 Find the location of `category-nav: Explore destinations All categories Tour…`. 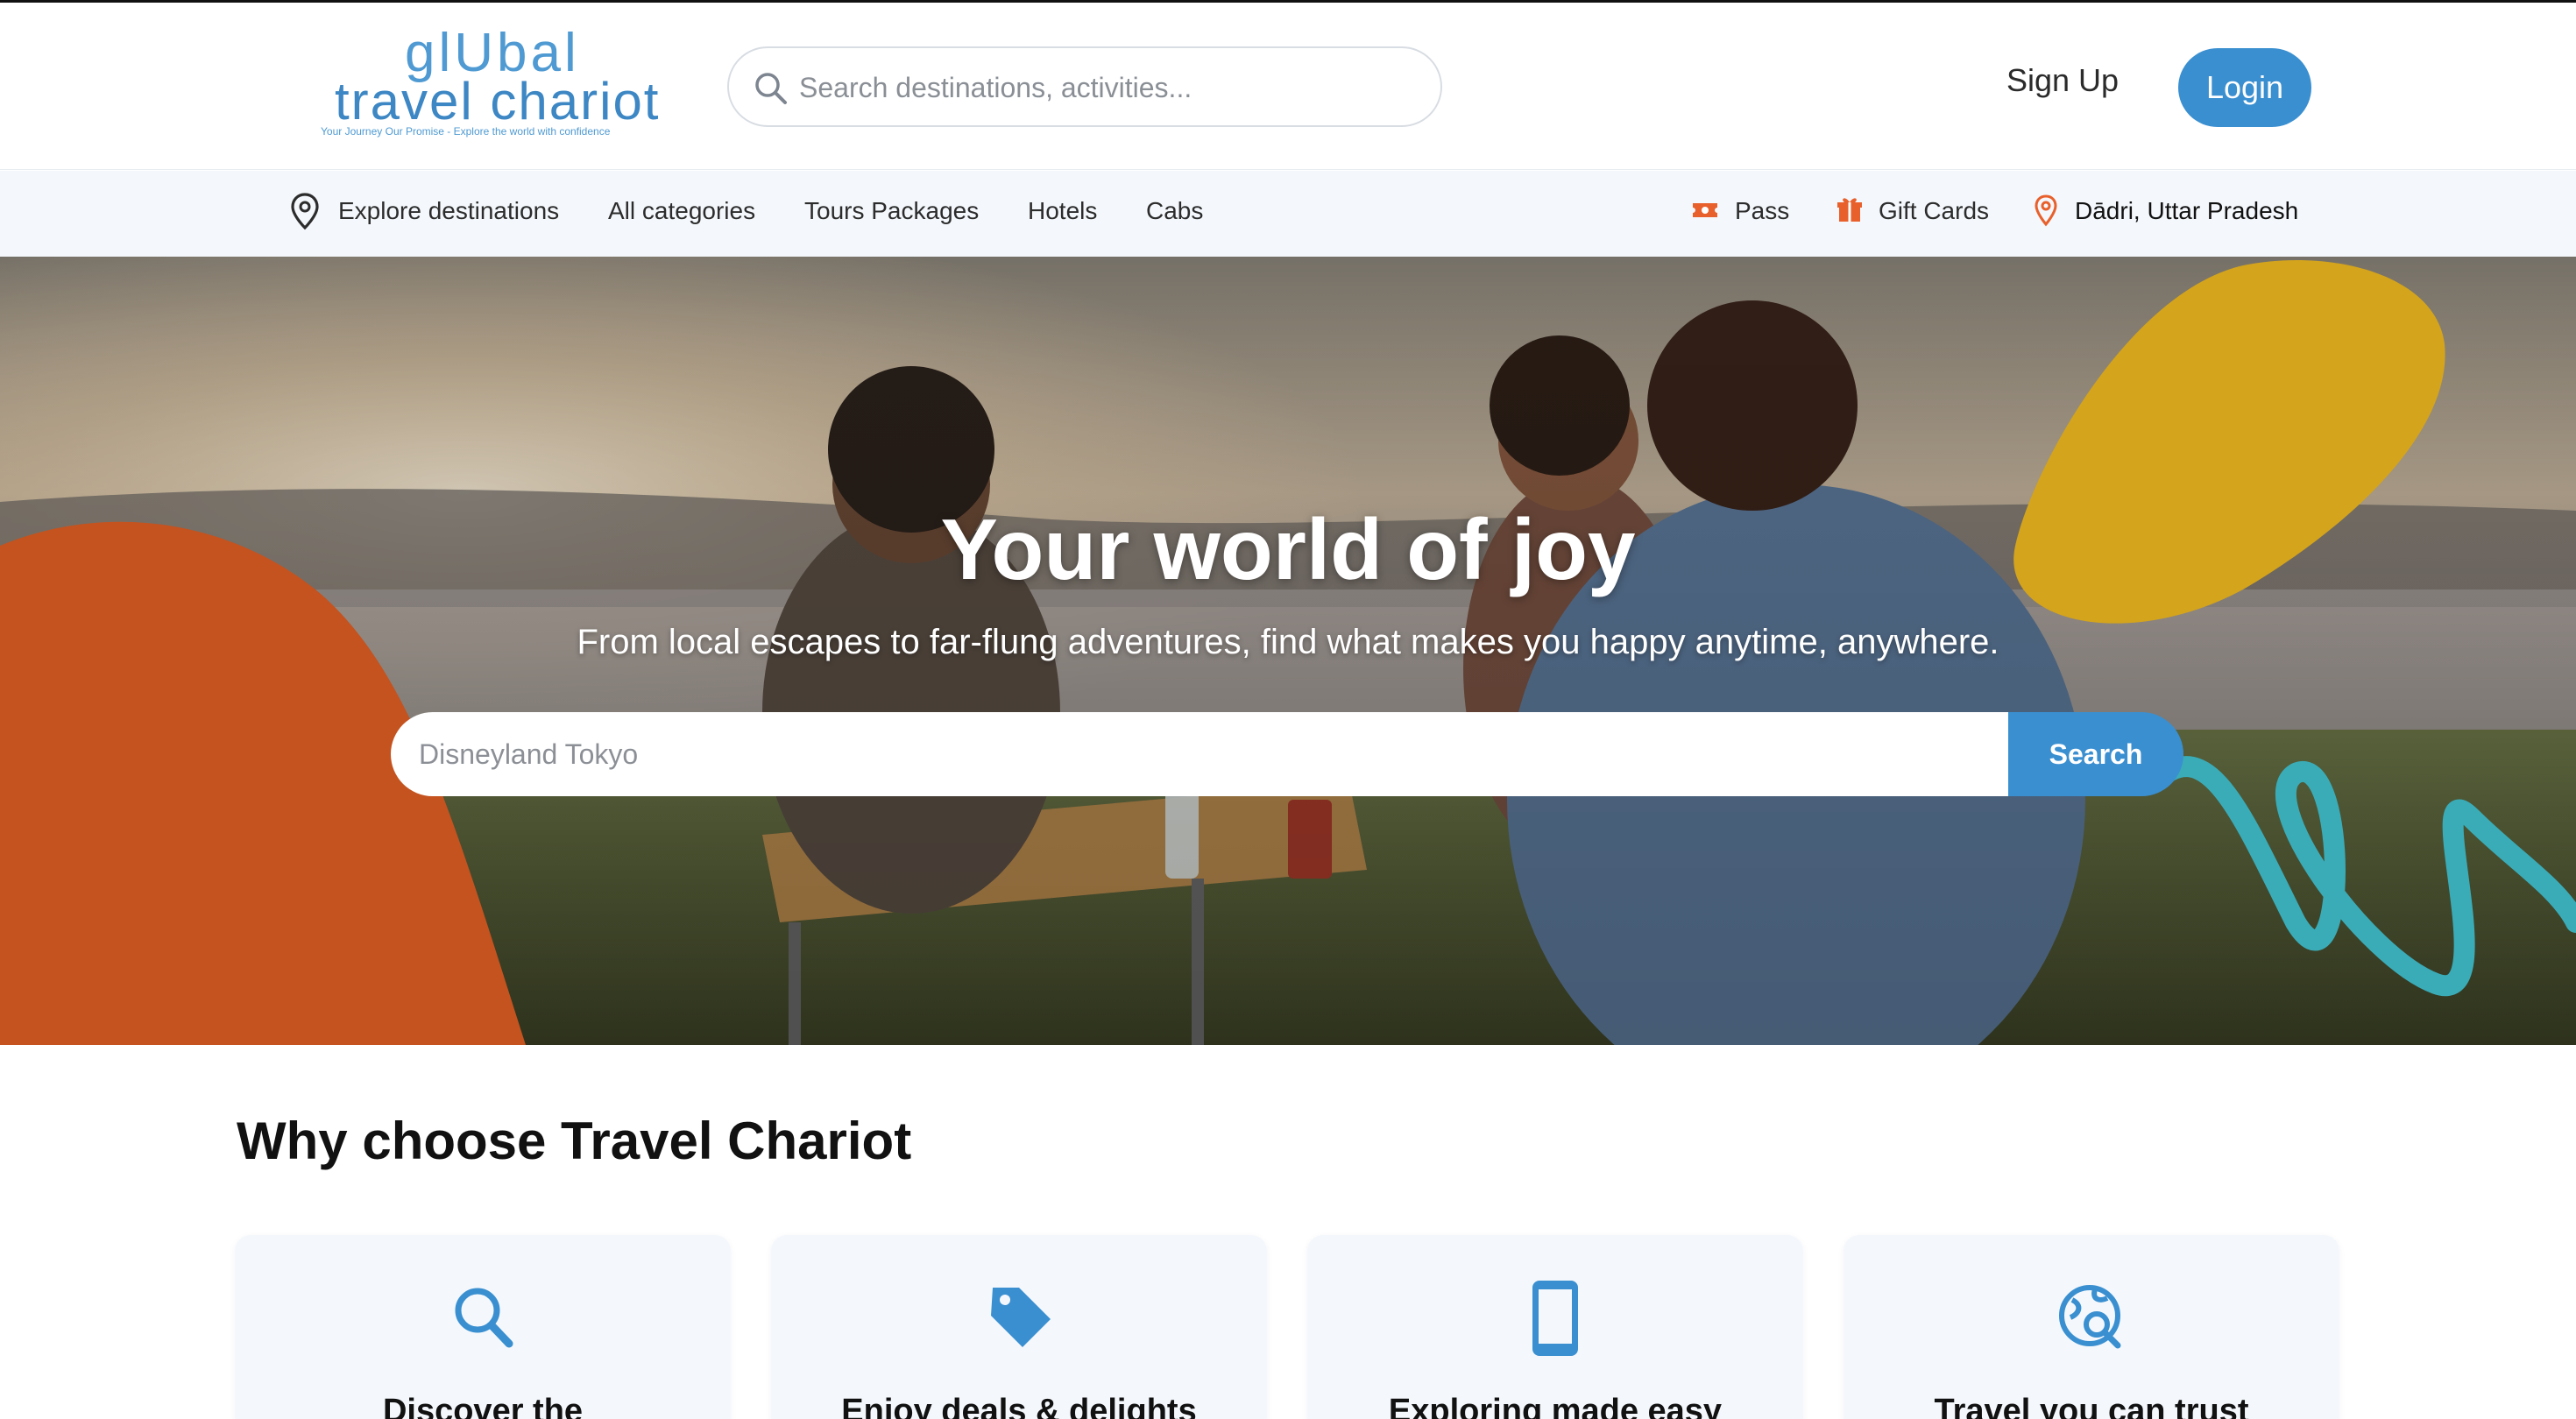

category-nav: Explore destinations All categories Tour… is located at coordinates (1288, 214).